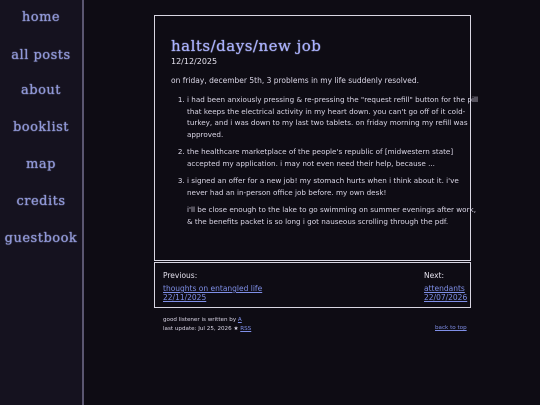 This screenshot has width=540, height=405. Describe the element at coordinates (445, 297) in the screenshot. I see `next-post-date: 22/07/2026` at that location.